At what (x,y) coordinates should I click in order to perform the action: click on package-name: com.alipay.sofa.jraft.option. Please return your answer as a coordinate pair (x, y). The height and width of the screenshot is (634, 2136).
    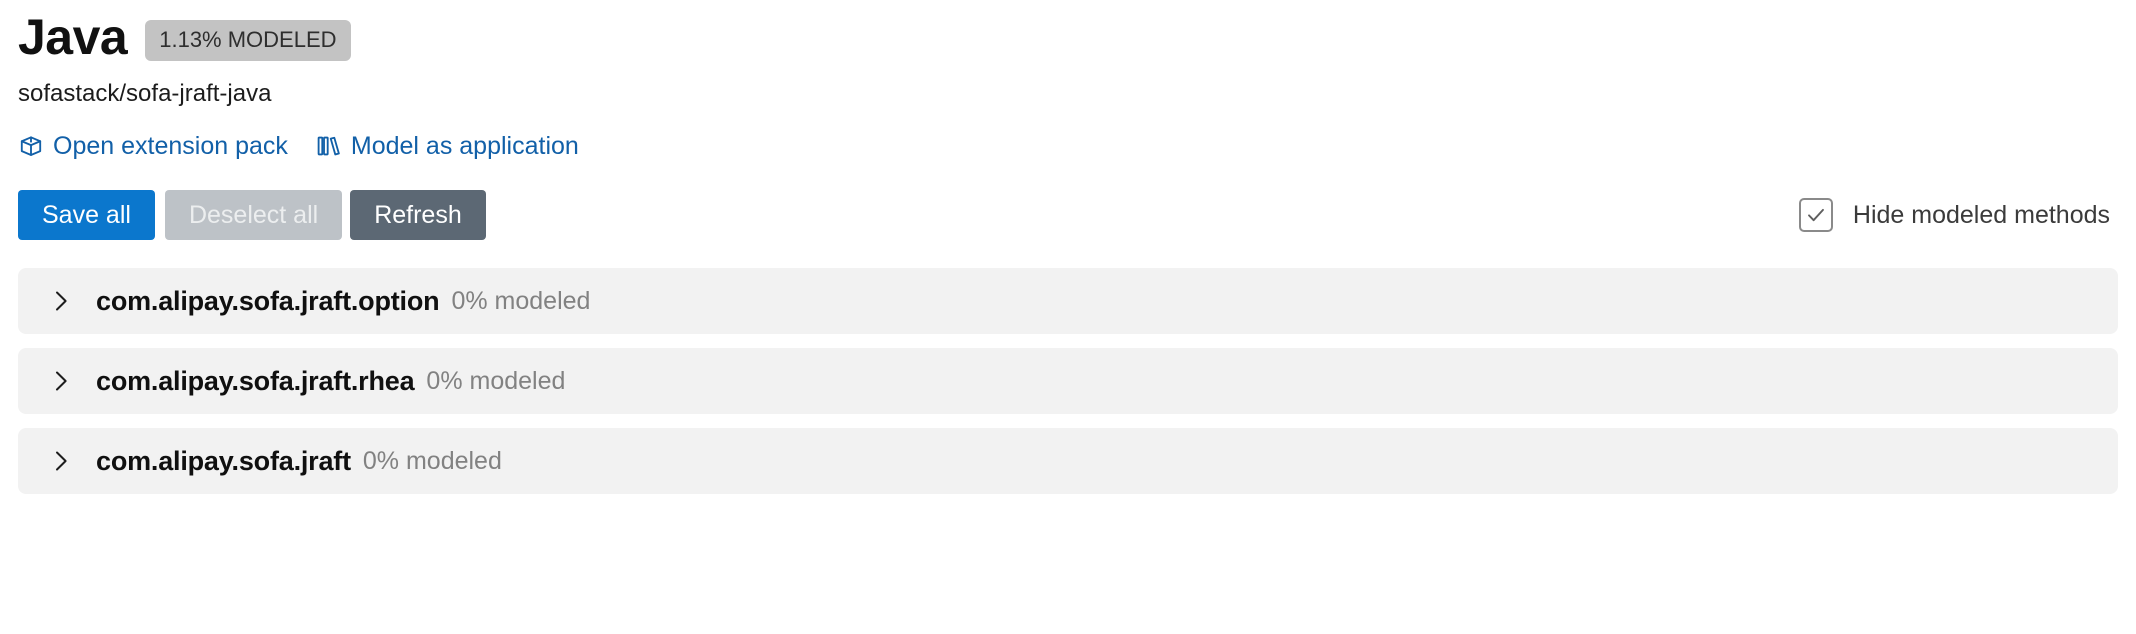
    Looking at the image, I should click on (268, 300).